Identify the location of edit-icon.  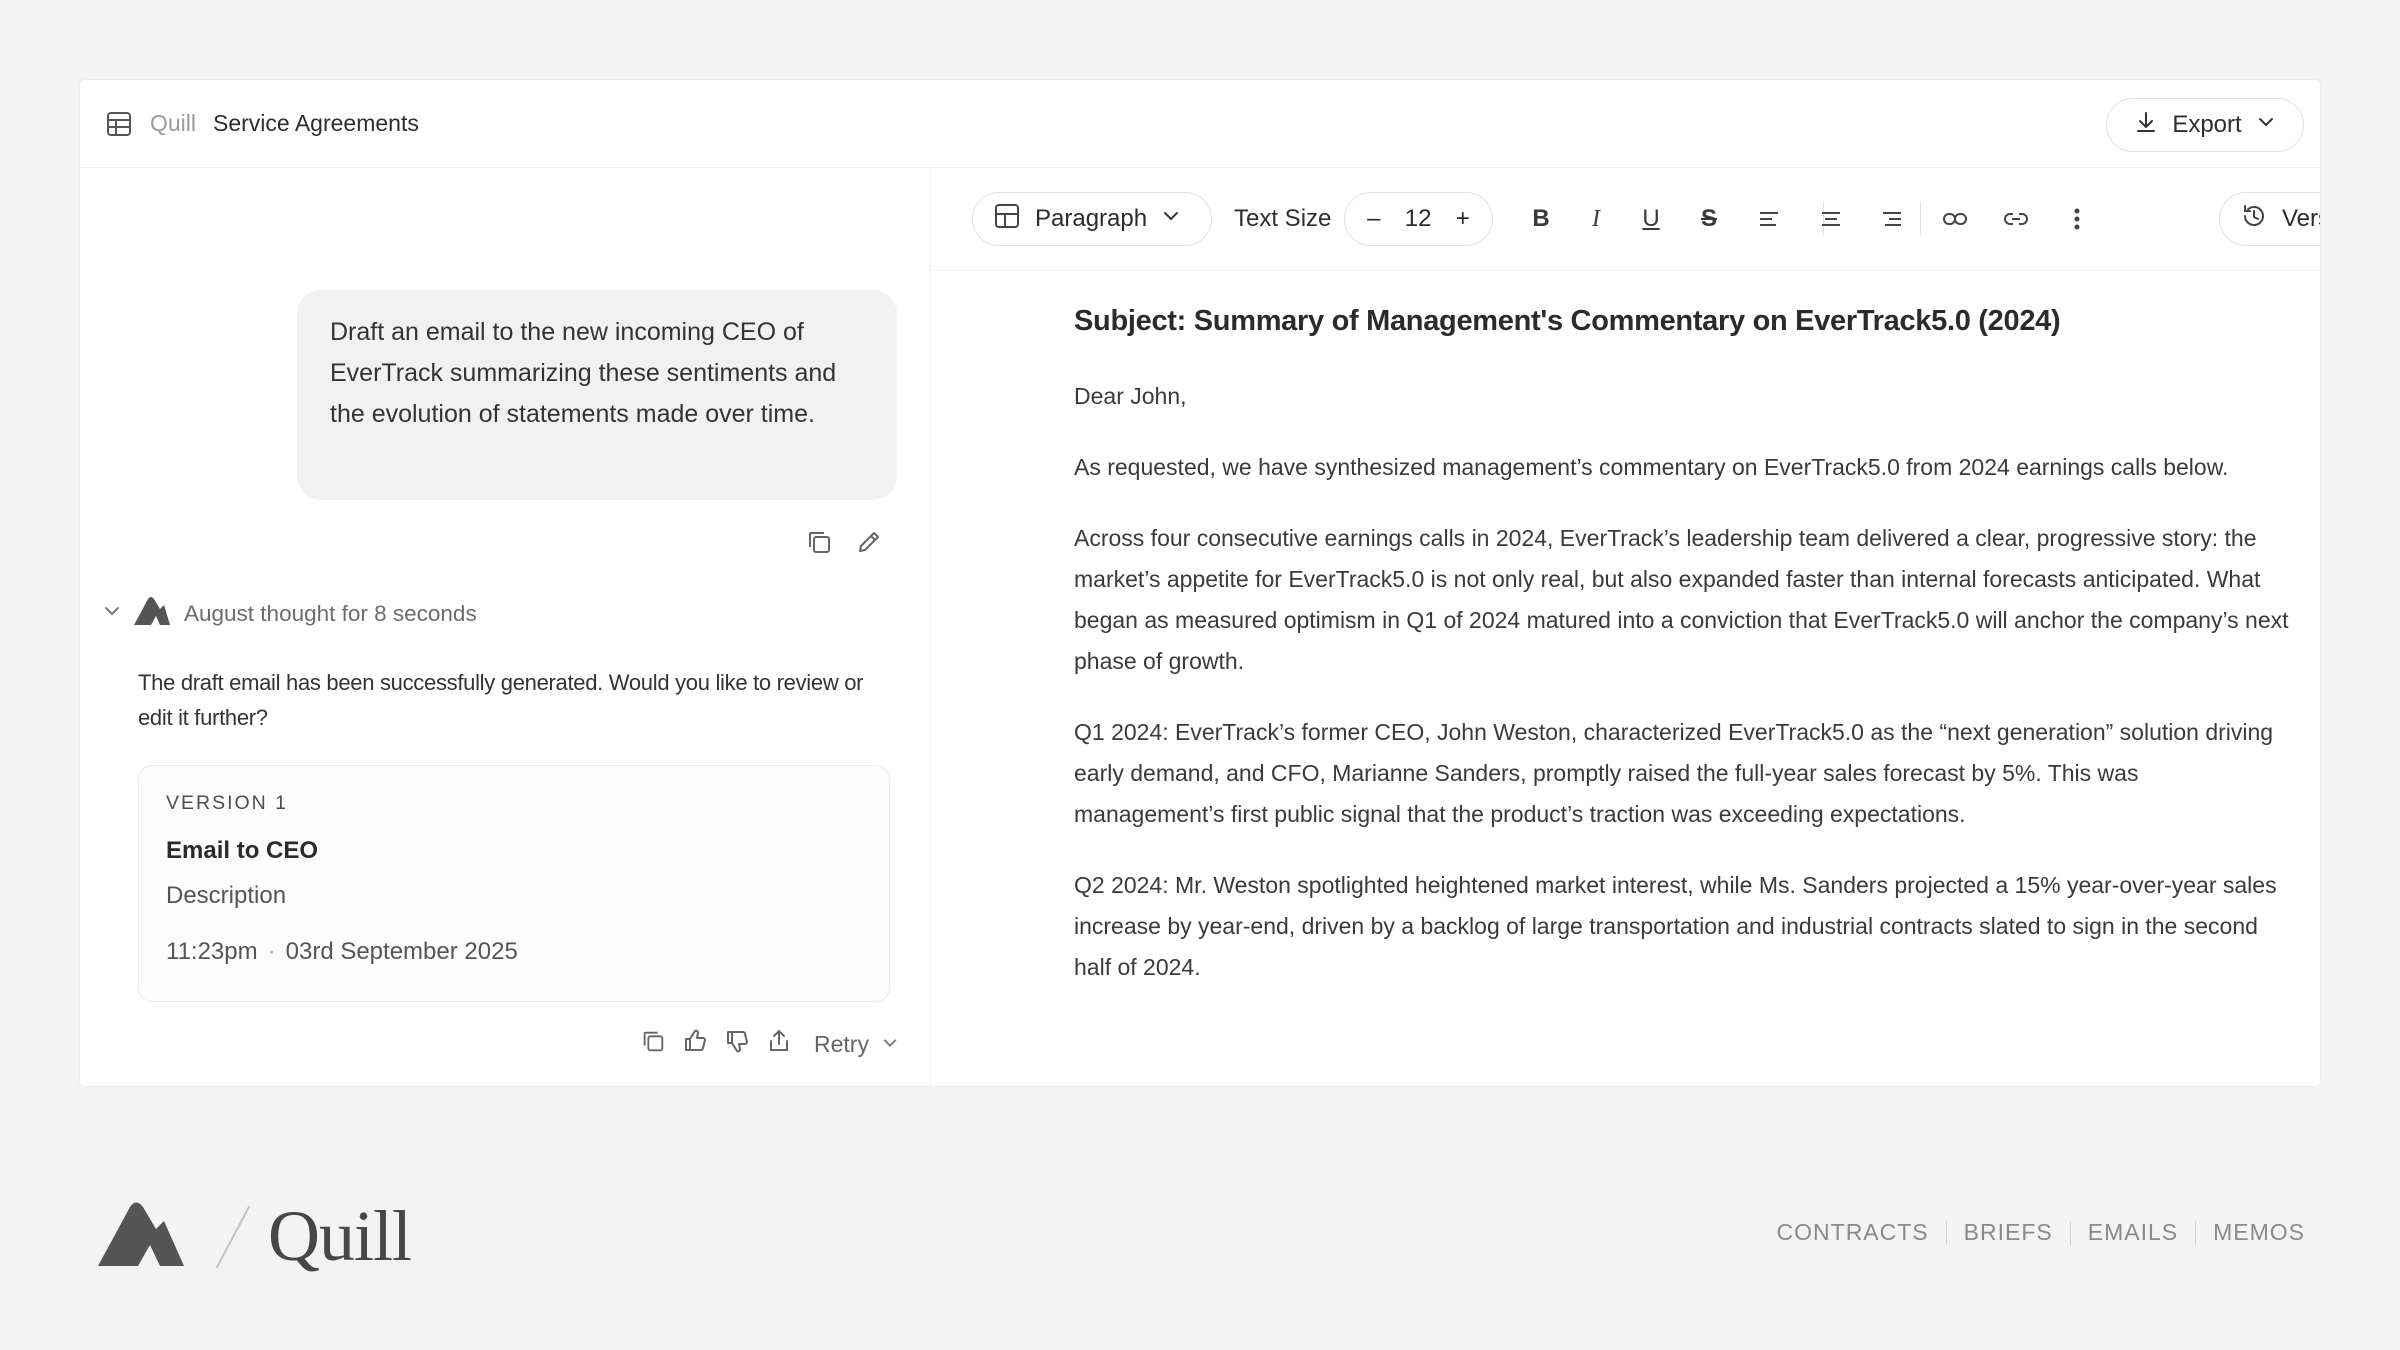
(869, 544).